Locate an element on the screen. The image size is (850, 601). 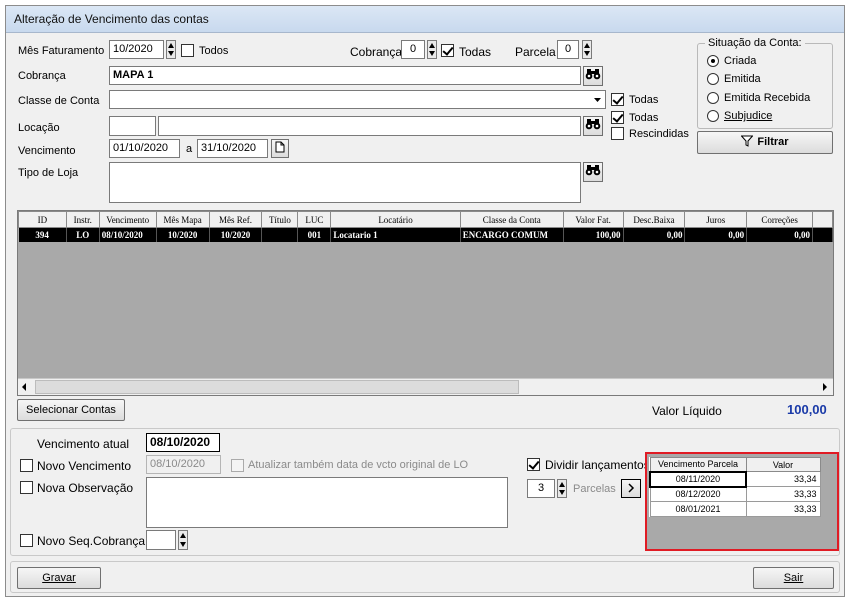
cobranca-label: Cobrança is located at coordinates (42, 76).